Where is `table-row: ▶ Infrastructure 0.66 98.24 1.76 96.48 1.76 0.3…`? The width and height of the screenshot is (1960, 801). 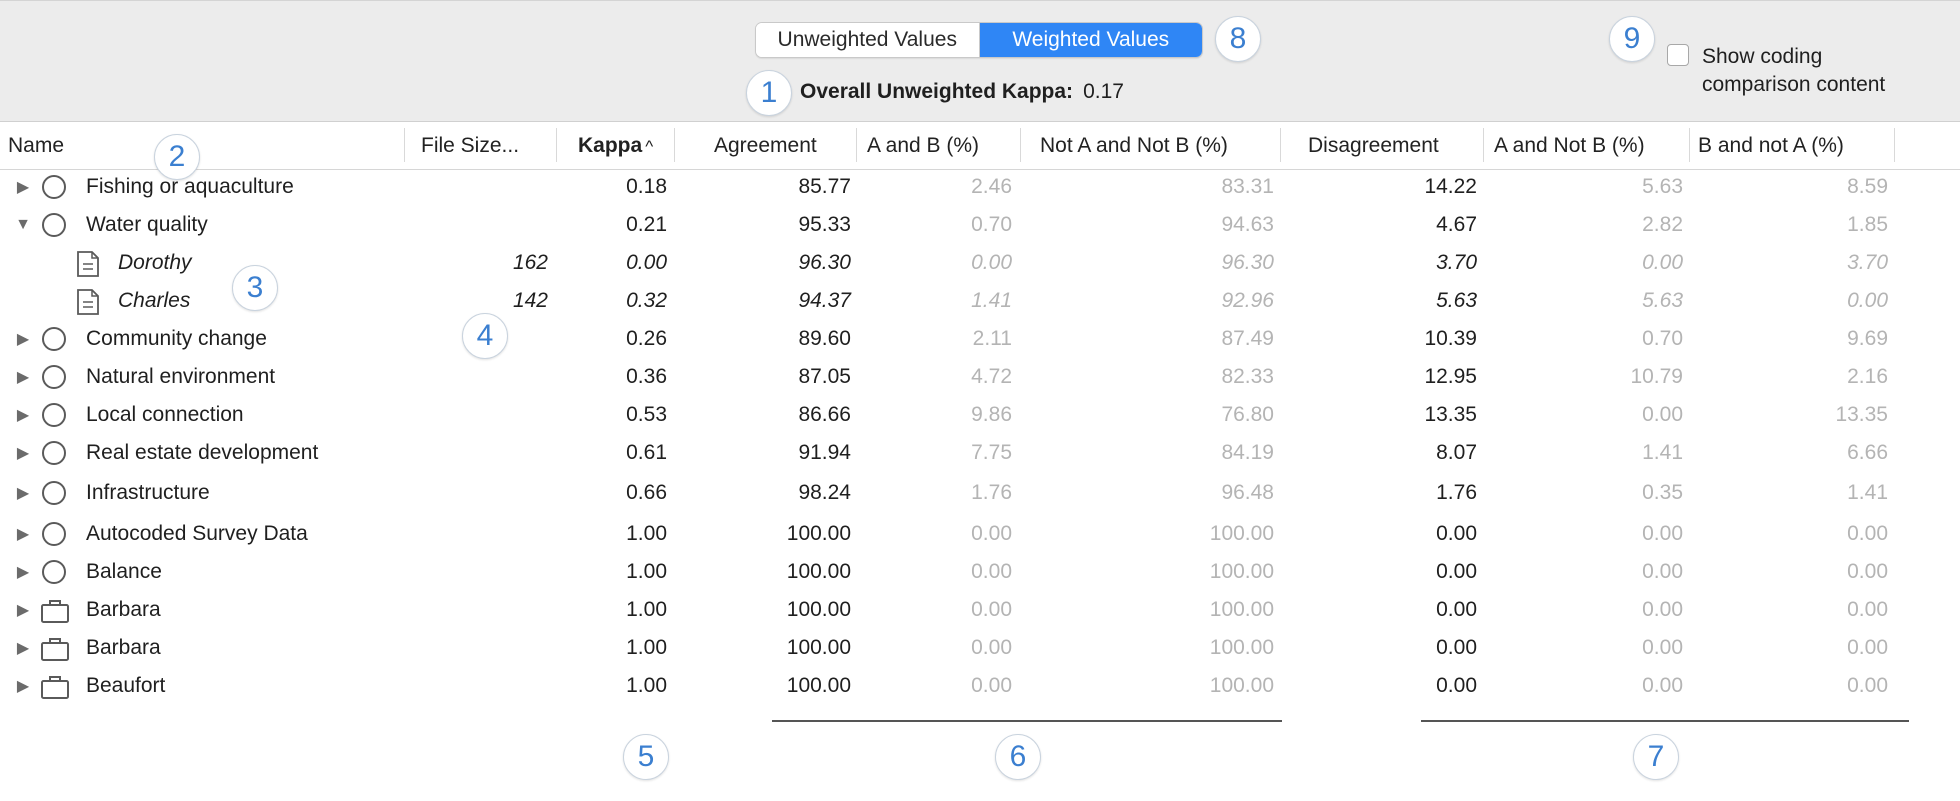
table-row: ▶ Infrastructure 0.66 98.24 1.76 96.48 1.76 0.3… is located at coordinates (980, 493).